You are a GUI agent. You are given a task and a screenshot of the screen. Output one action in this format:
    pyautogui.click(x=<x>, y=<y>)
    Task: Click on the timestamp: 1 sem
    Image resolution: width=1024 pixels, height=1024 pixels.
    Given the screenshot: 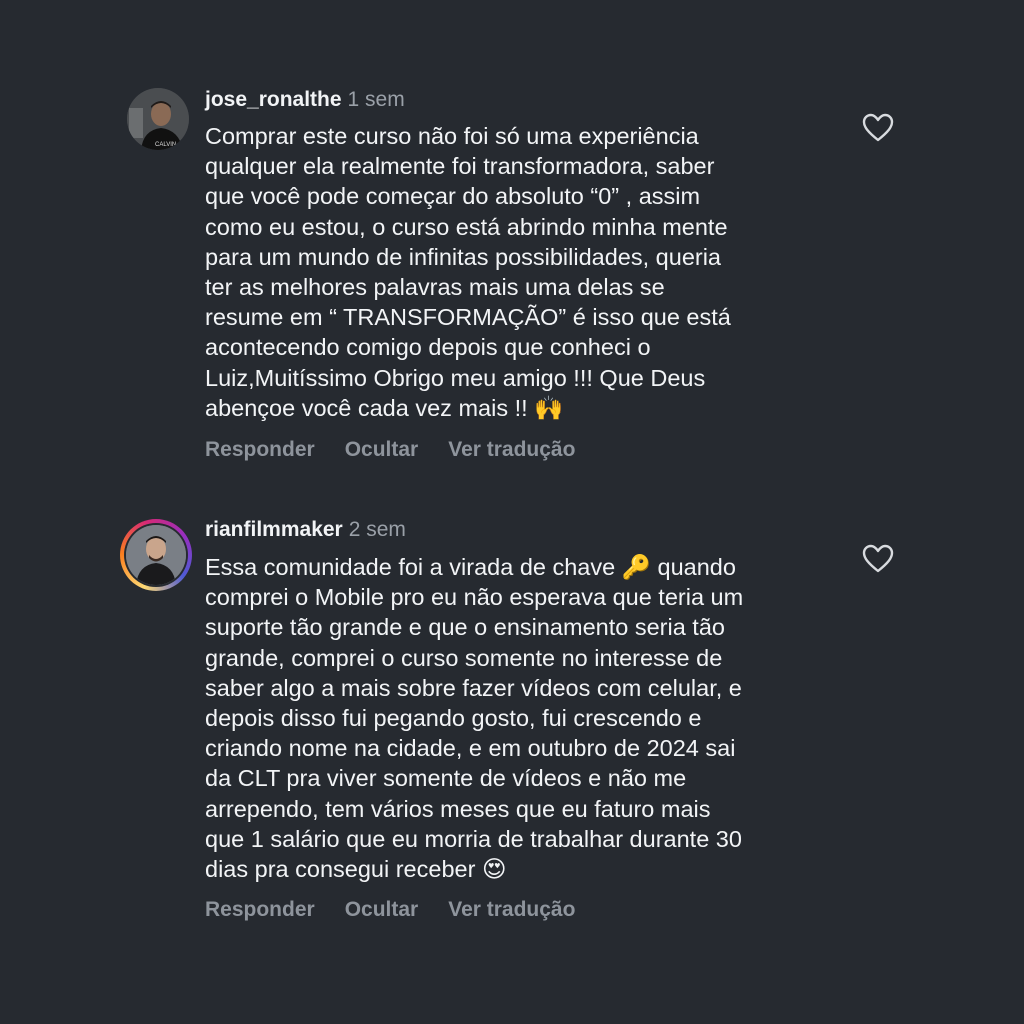 What is the action you would take?
    pyautogui.click(x=376, y=99)
    